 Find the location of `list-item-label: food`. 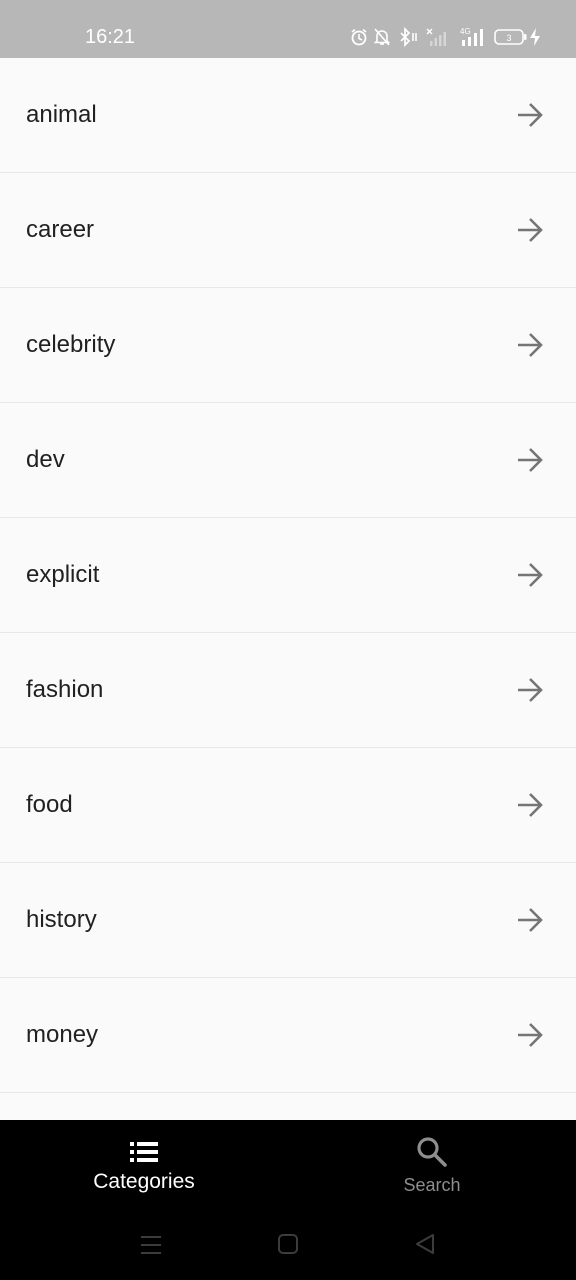

list-item-label: food is located at coordinates (49, 804).